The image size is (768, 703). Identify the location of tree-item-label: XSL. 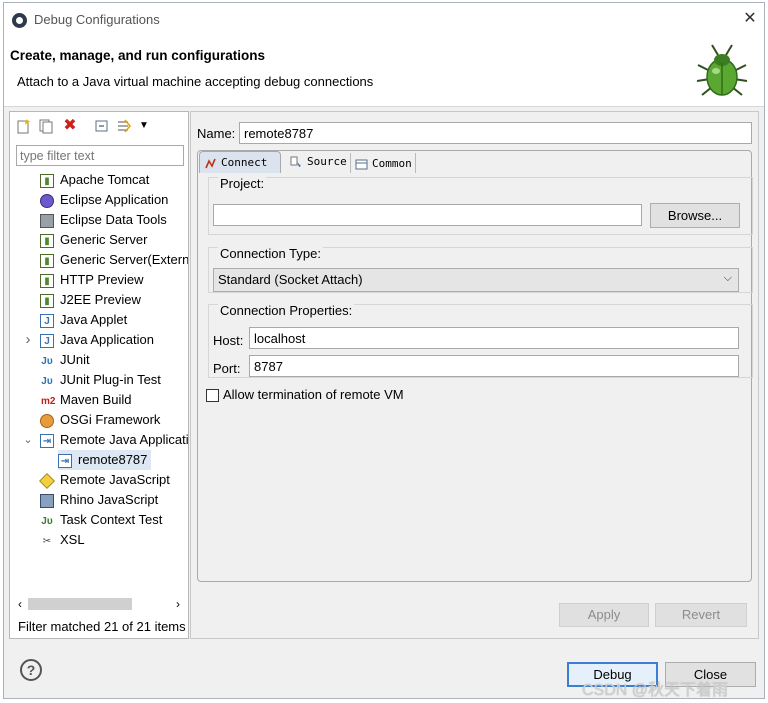
(72, 539).